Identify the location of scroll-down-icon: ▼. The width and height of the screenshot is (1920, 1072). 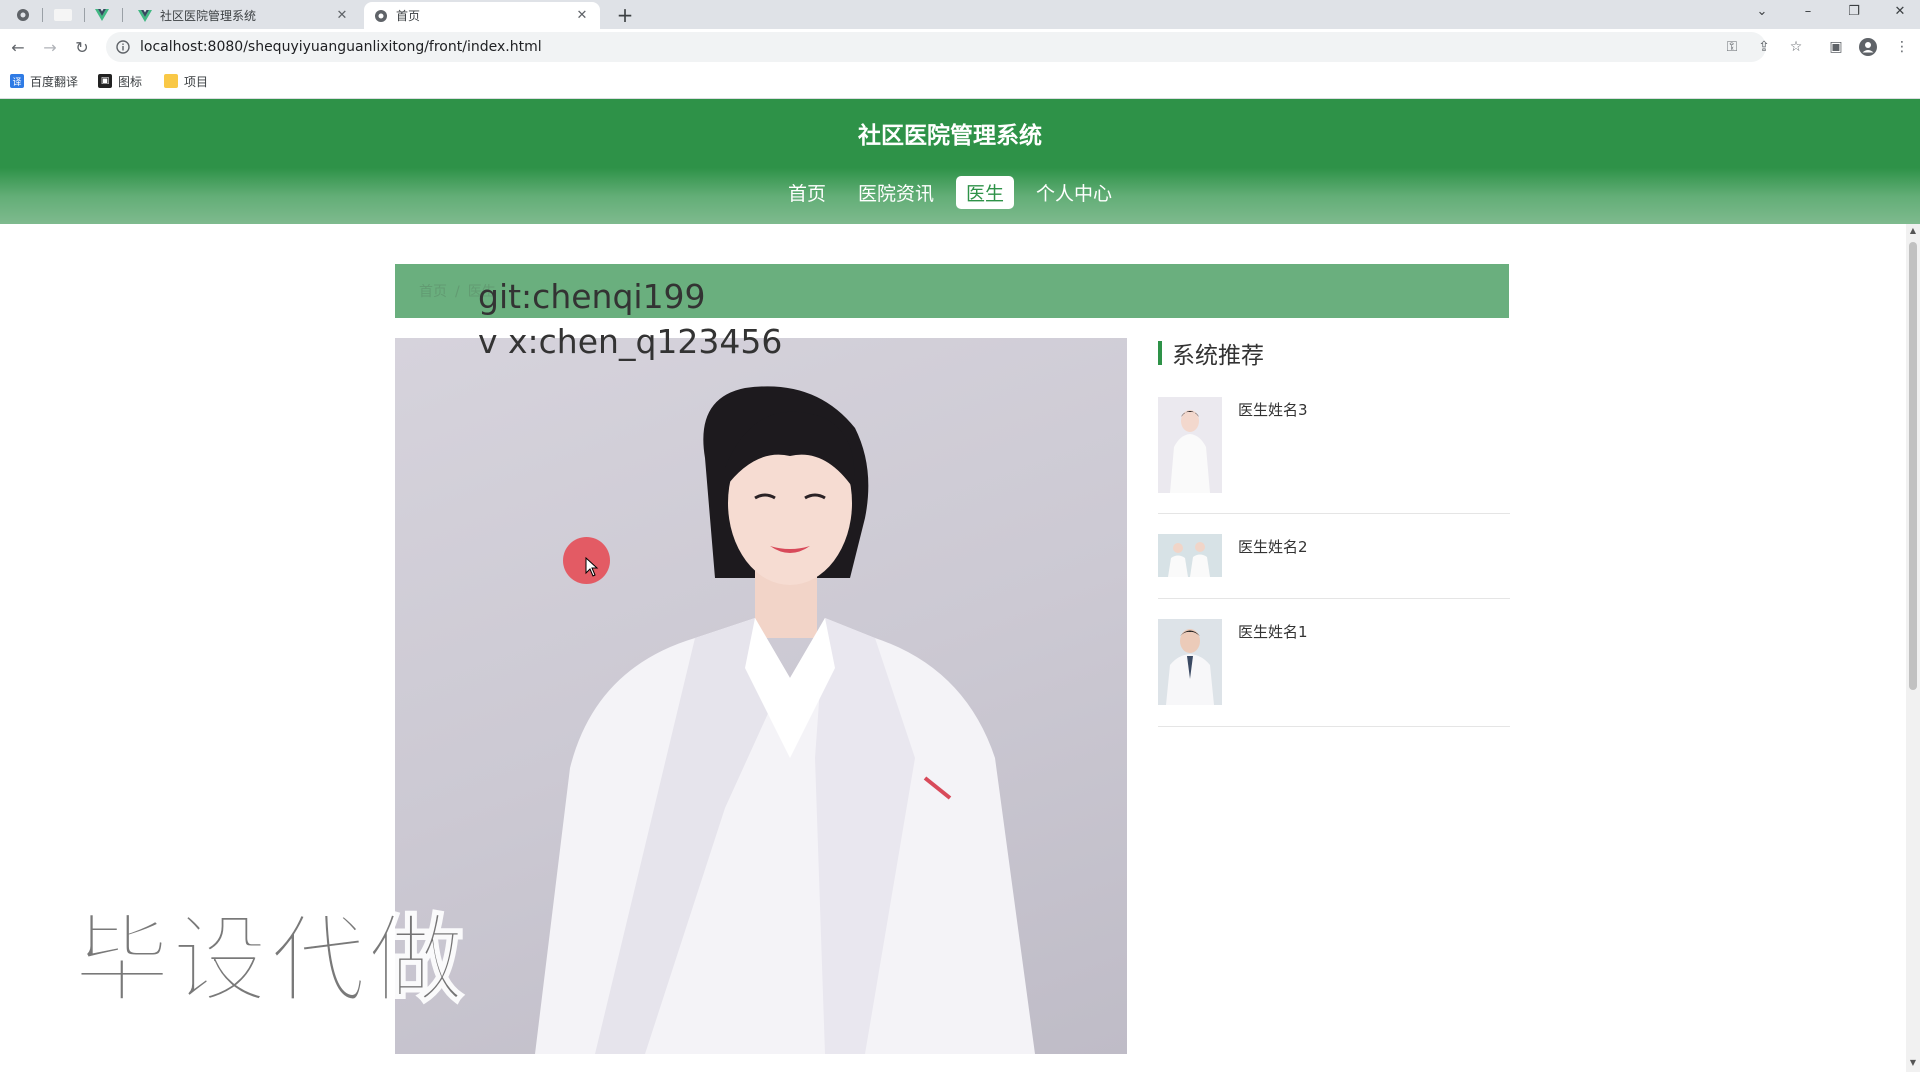
(1913, 1062).